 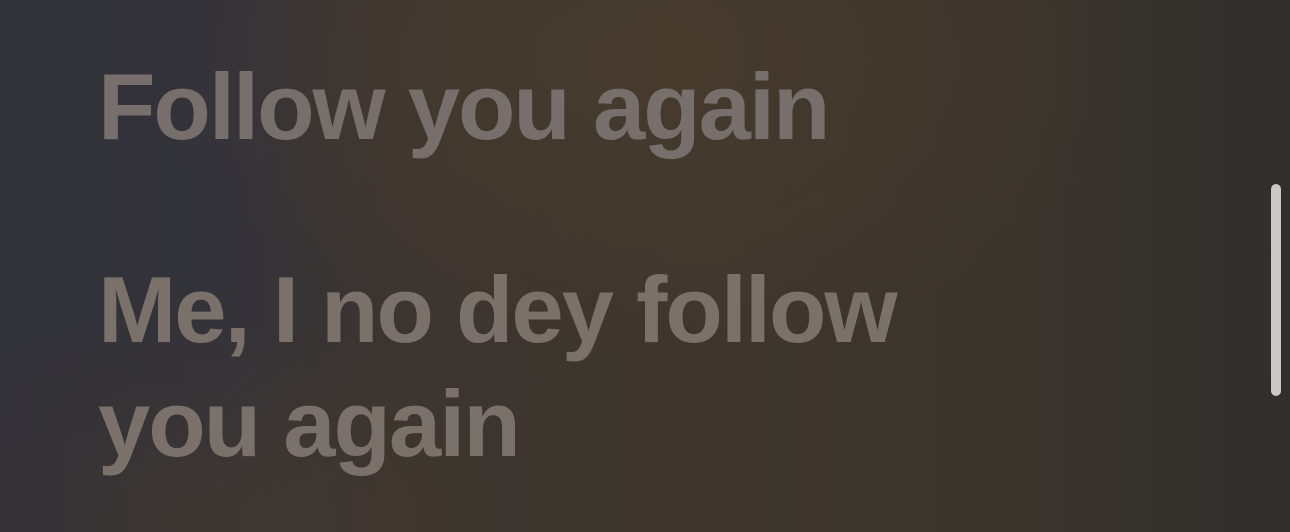 I want to click on scrollbar, so click(x=1276, y=290).